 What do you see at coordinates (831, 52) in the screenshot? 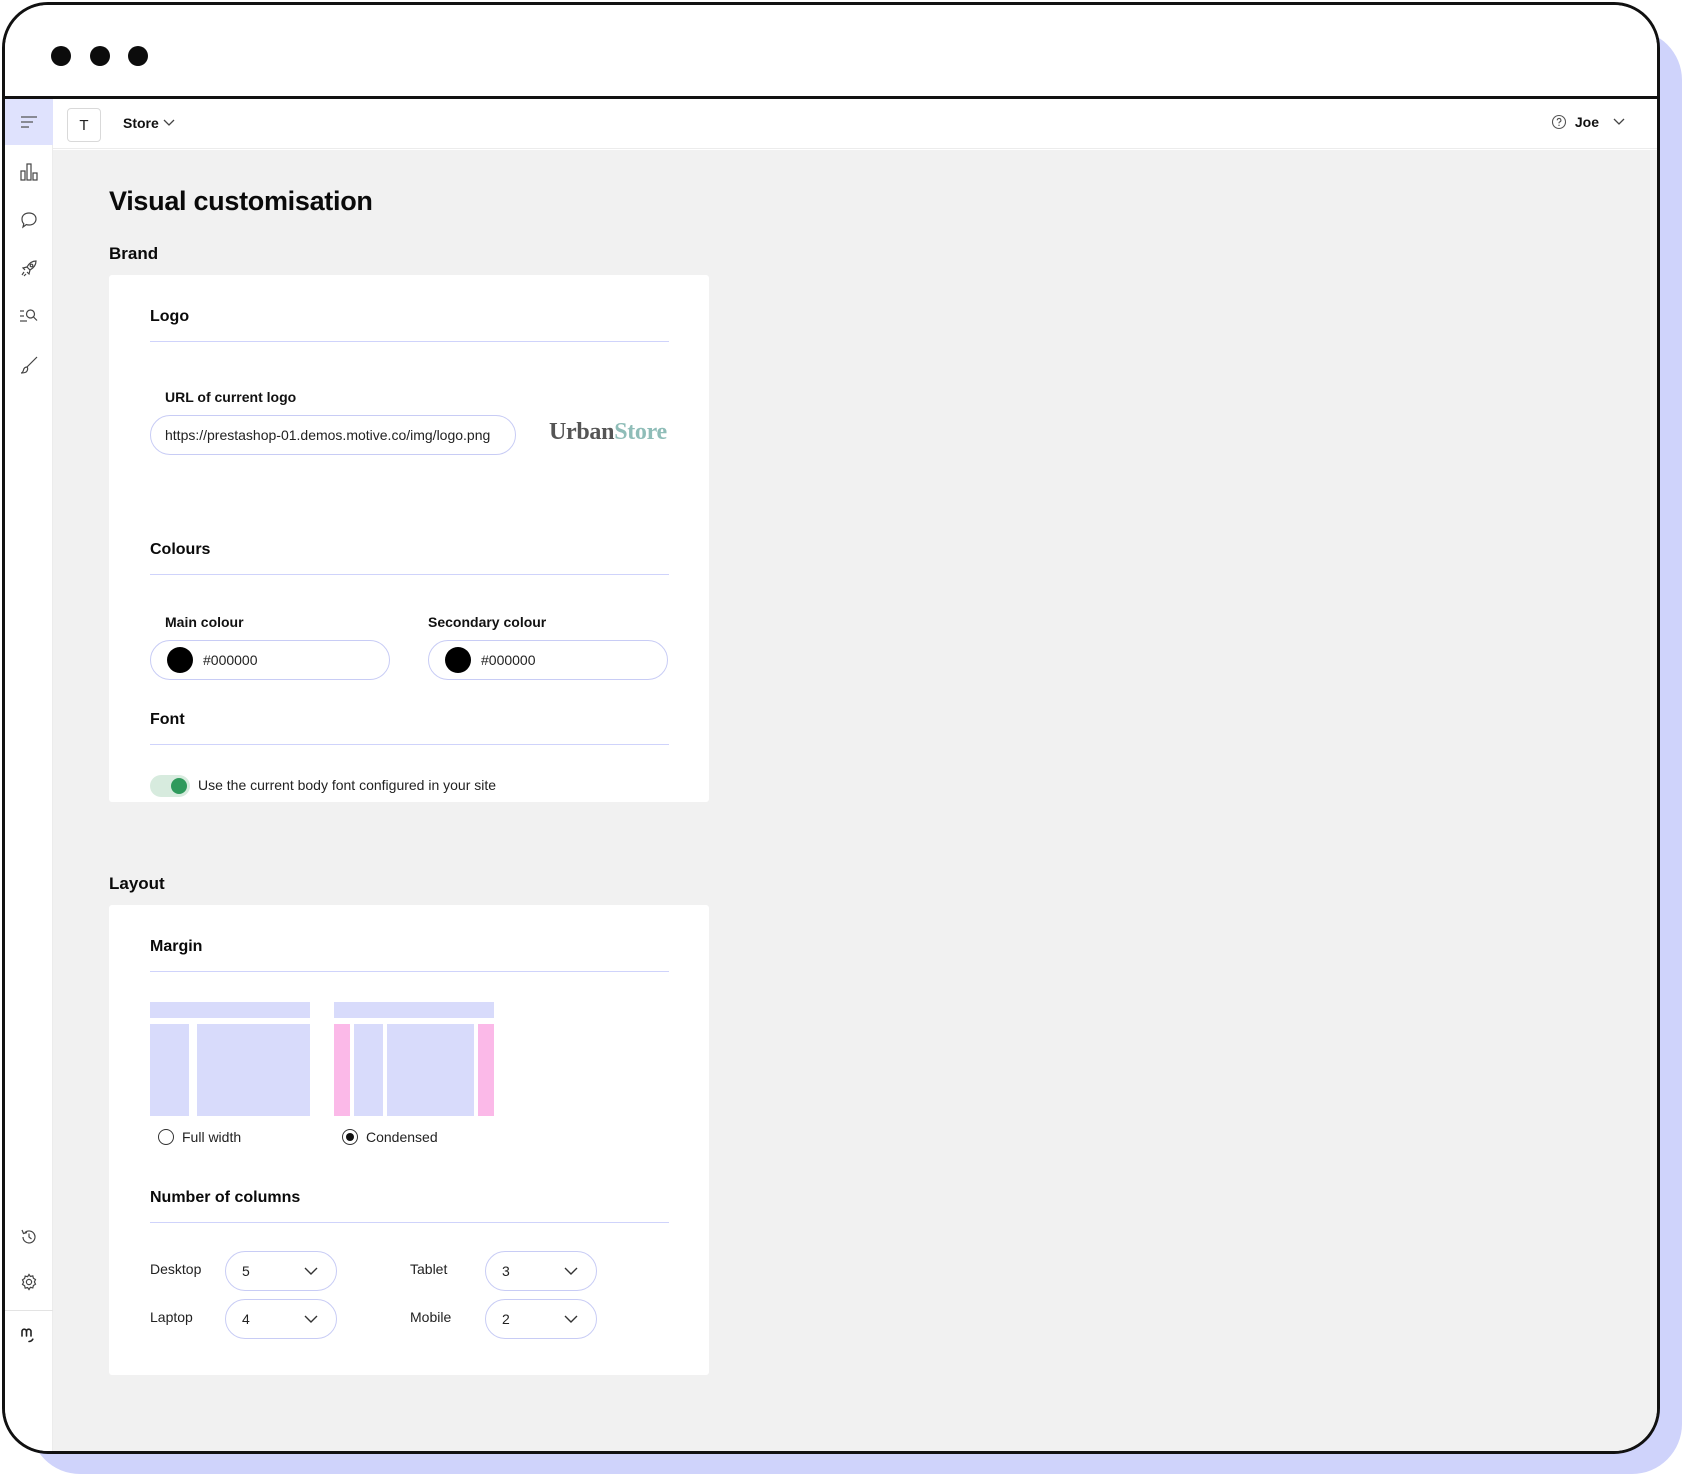
I see `window-titlebar` at bounding box center [831, 52].